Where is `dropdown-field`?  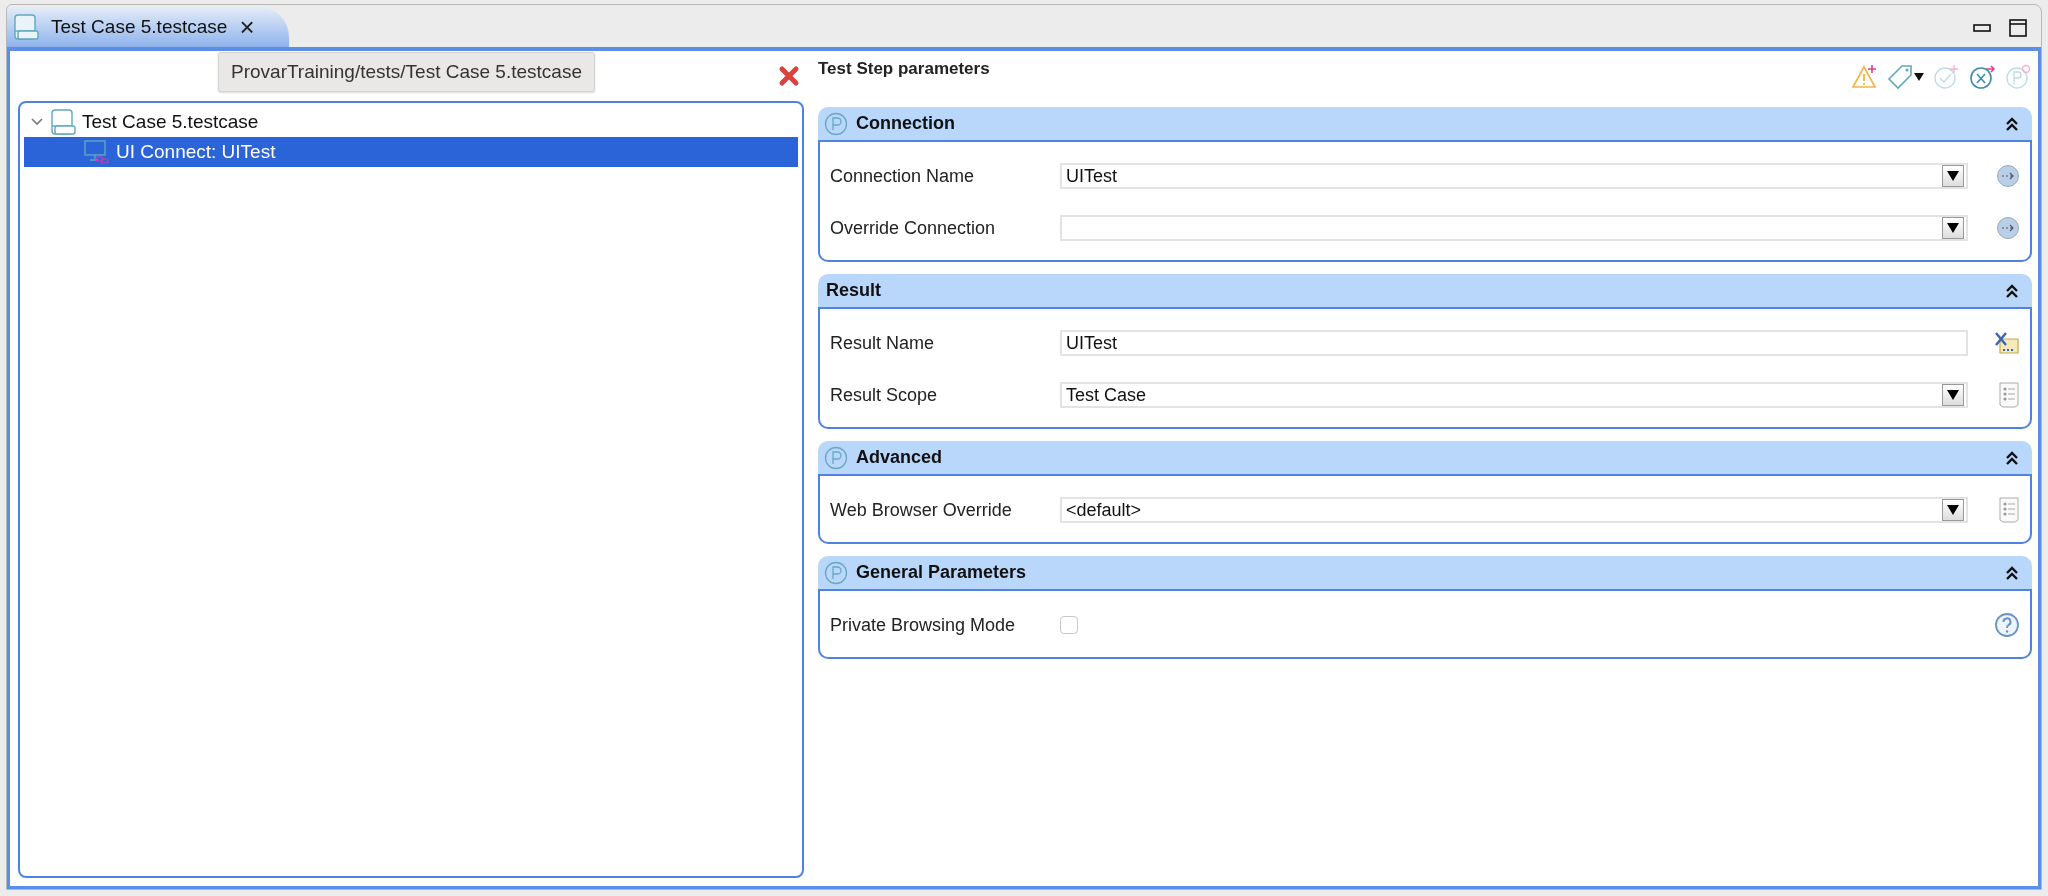
dropdown-field is located at coordinates (1514, 228).